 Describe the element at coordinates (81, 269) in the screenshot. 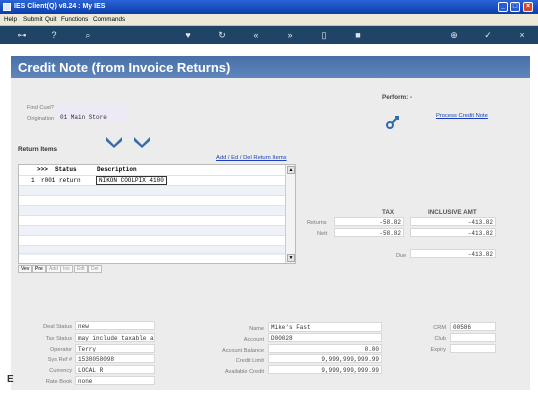

I see `edit-button: Edt` at that location.